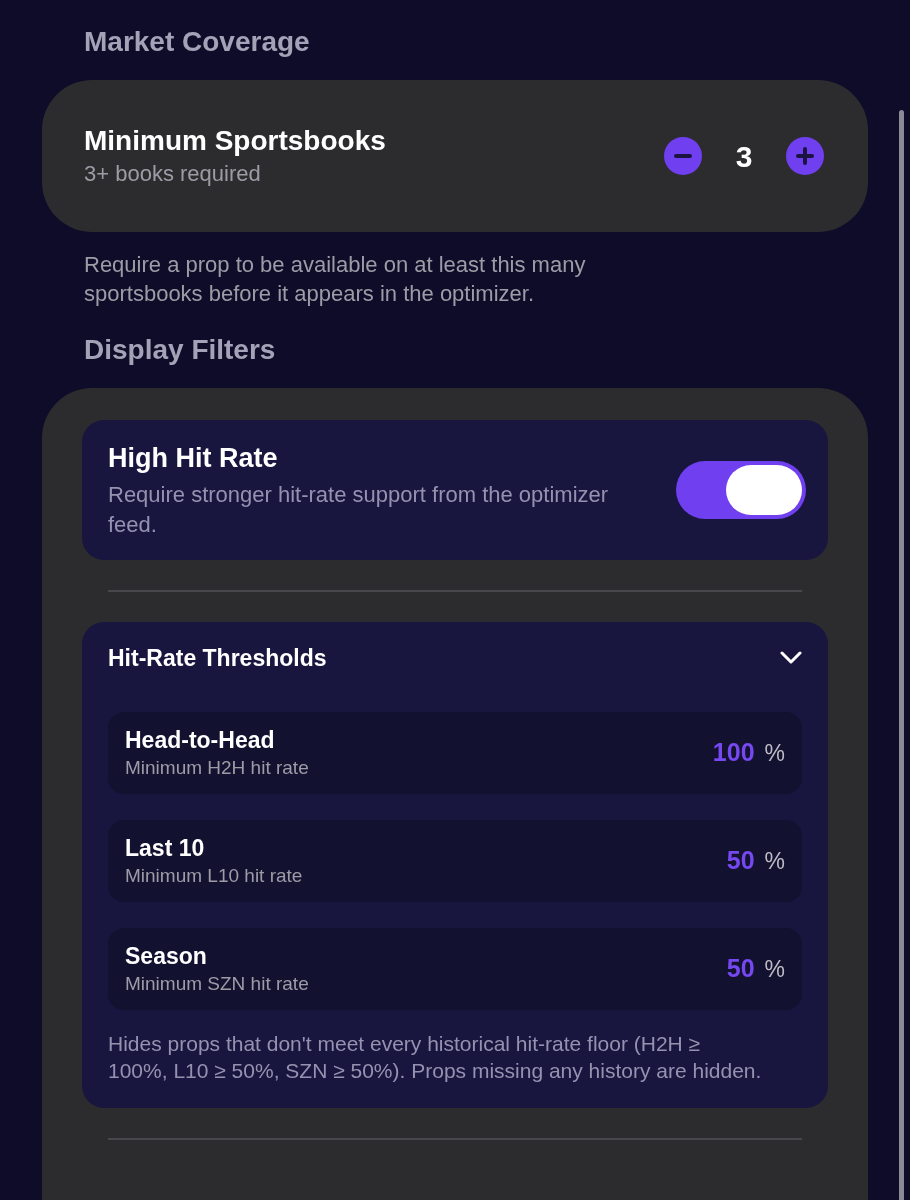  I want to click on threshold-title: Last 10, so click(165, 848).